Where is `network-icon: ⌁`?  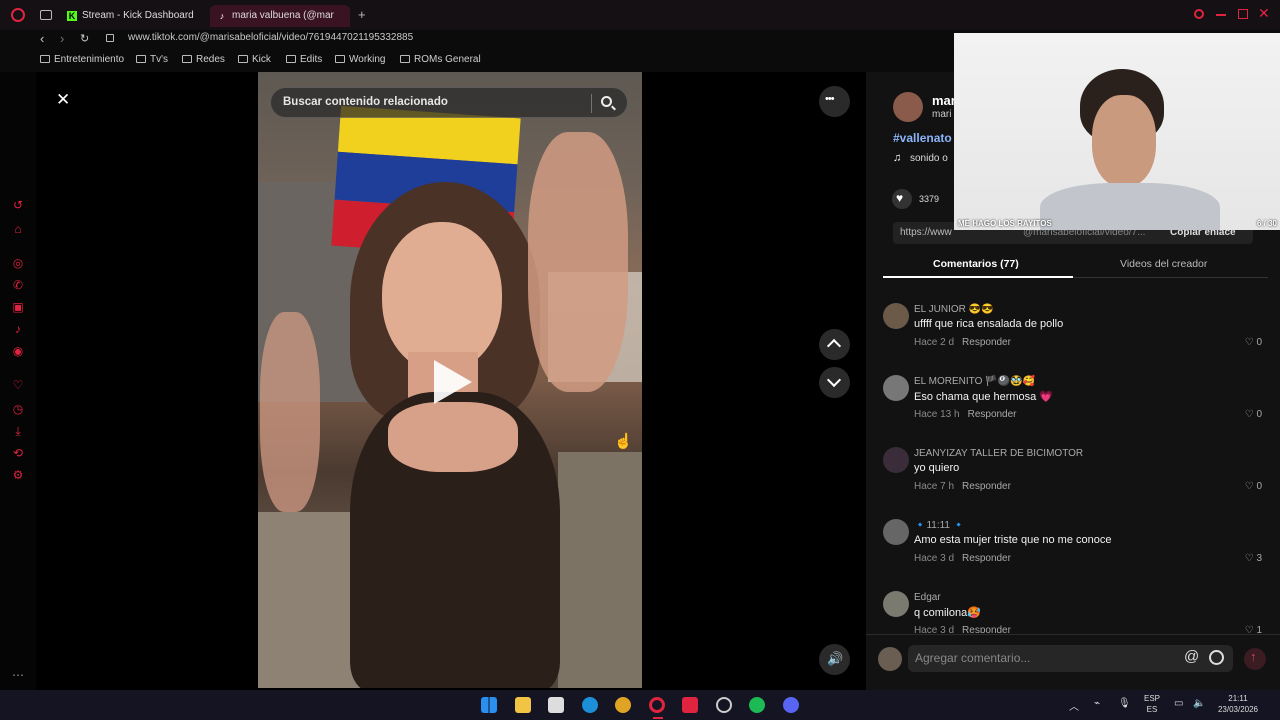
network-icon: ⌁ is located at coordinates (1097, 703).